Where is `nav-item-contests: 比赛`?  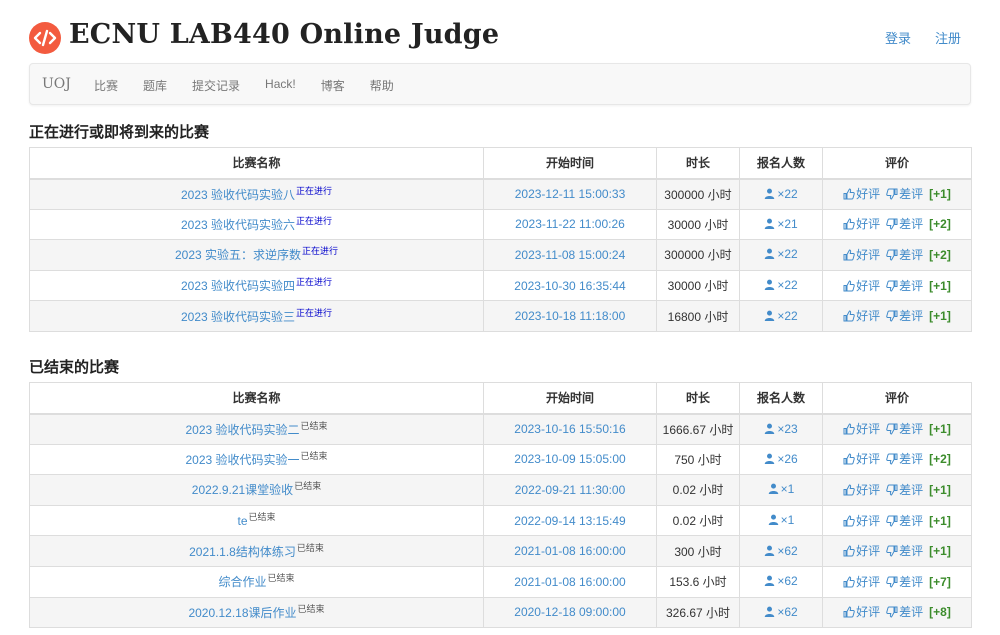 nav-item-contests: 比赛 is located at coordinates (106, 85).